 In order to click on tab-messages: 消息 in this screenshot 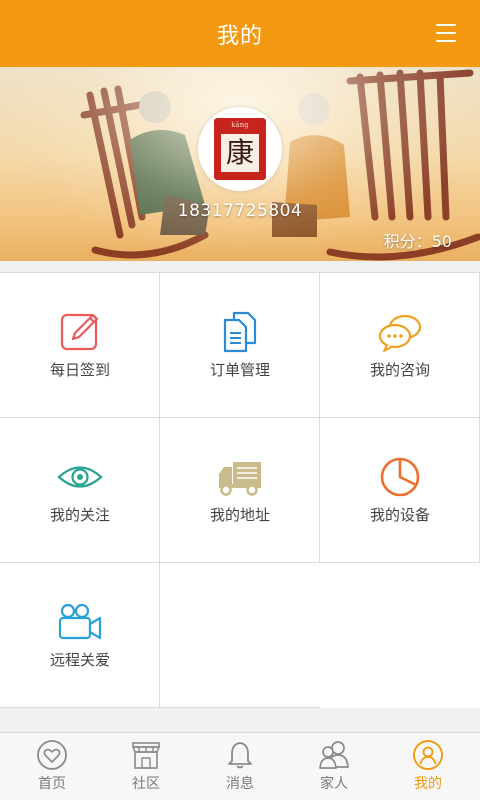, I will do `click(240, 766)`.